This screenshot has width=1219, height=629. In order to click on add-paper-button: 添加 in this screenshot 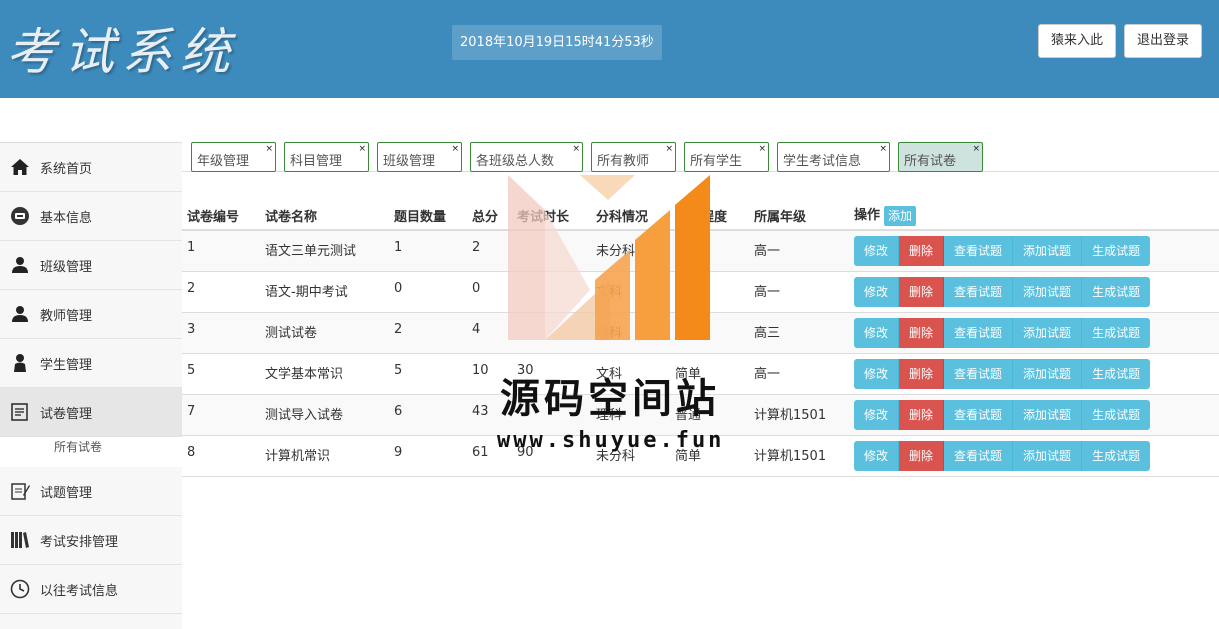, I will do `click(900, 215)`.